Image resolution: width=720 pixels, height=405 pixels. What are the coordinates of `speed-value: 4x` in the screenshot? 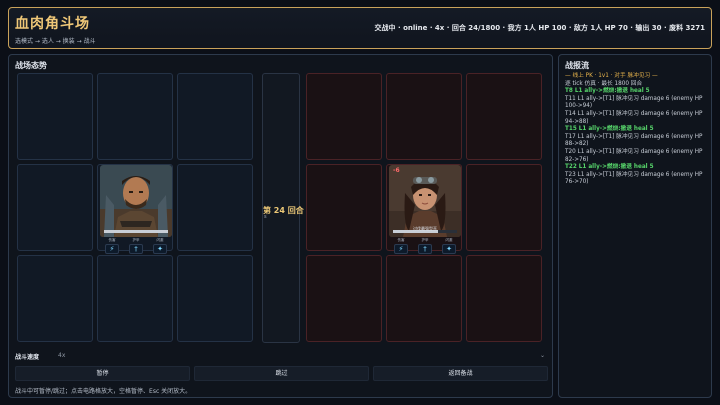 It's located at (62, 355).